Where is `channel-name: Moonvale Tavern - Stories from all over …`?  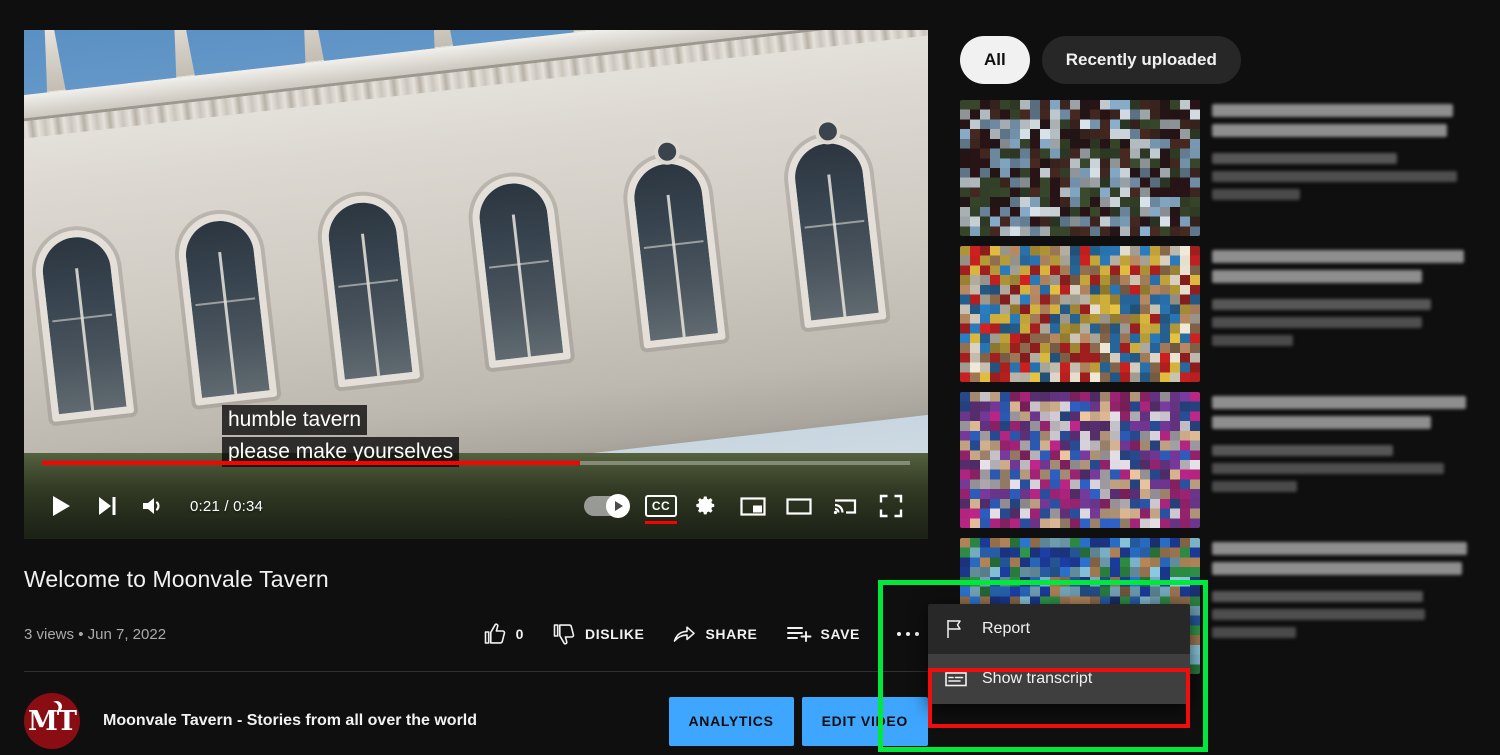
channel-name: Moonvale Tavern - Stories from all over … is located at coordinates (290, 721).